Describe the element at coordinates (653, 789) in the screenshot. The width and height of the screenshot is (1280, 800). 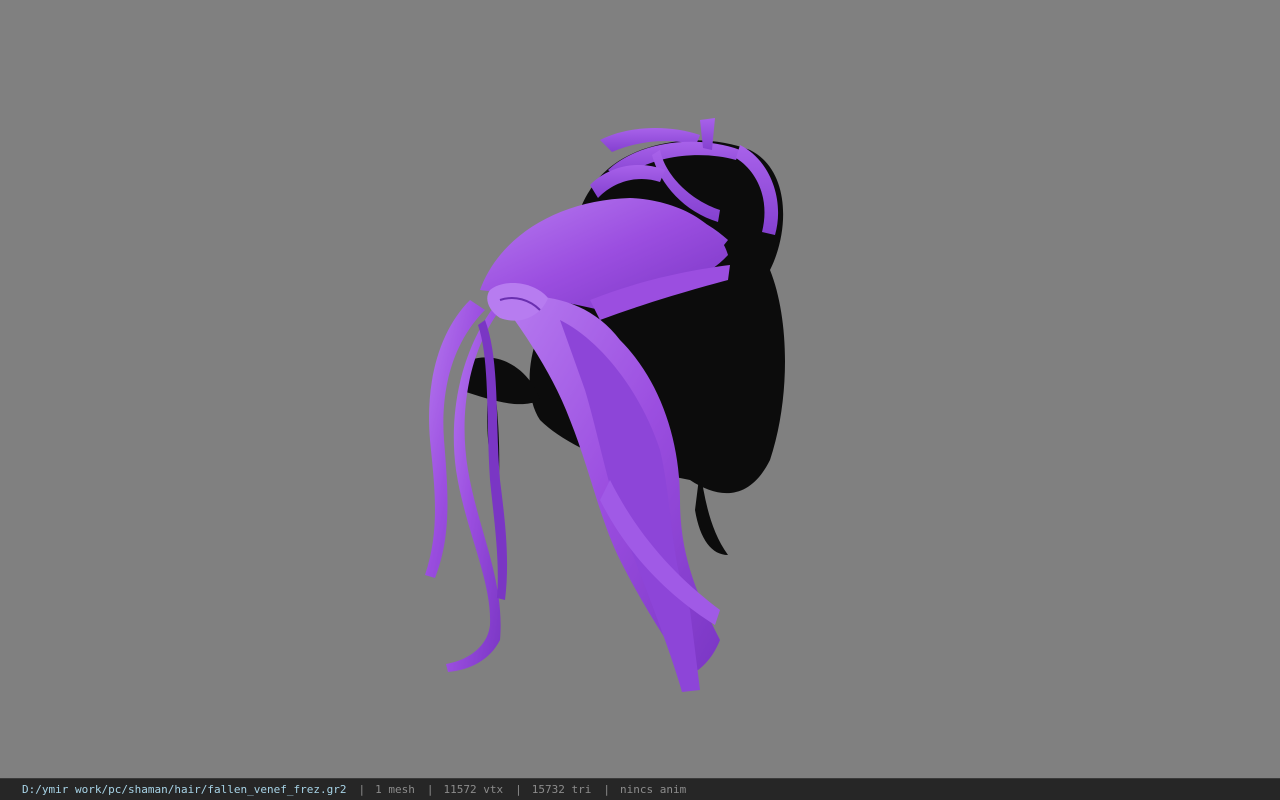
I see `animation-status: nincs anim` at that location.